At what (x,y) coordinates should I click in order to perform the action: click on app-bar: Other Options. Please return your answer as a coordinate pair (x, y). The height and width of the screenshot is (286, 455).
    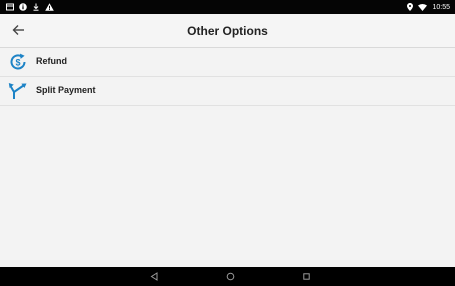
    Looking at the image, I should click on (227, 31).